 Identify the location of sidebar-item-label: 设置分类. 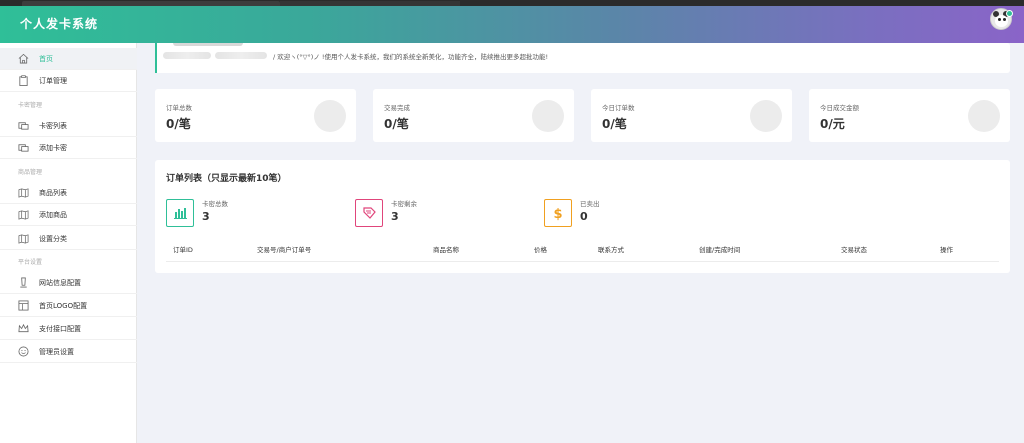
(53, 239).